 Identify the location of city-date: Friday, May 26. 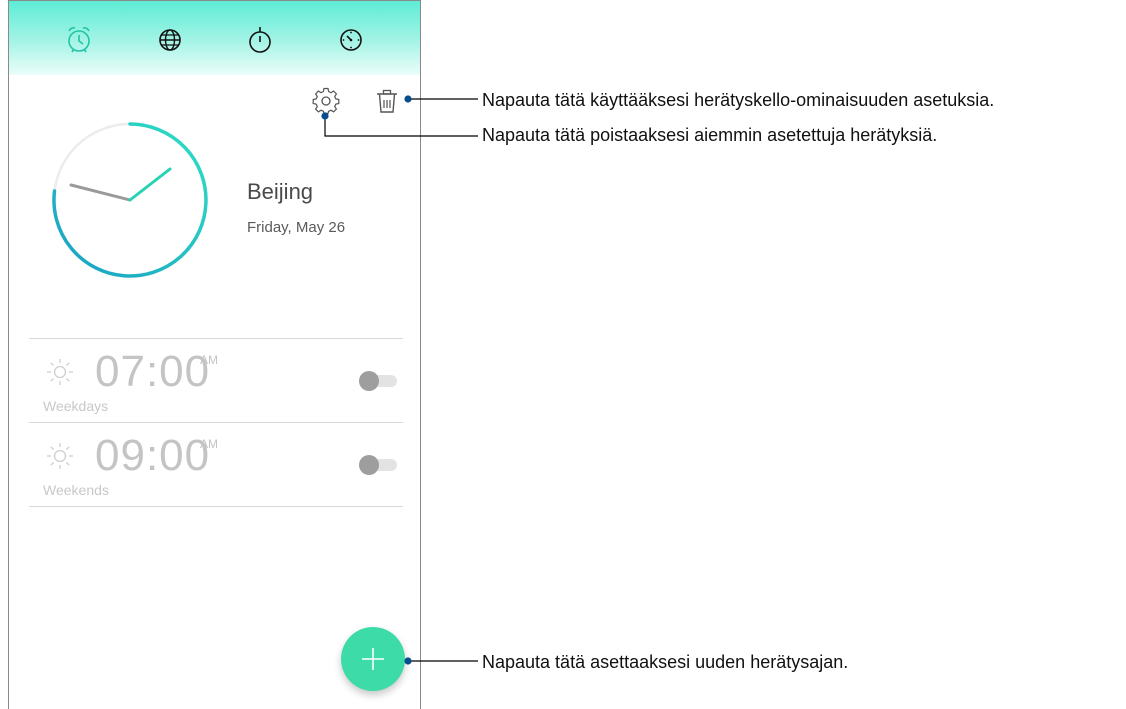
(296, 227).